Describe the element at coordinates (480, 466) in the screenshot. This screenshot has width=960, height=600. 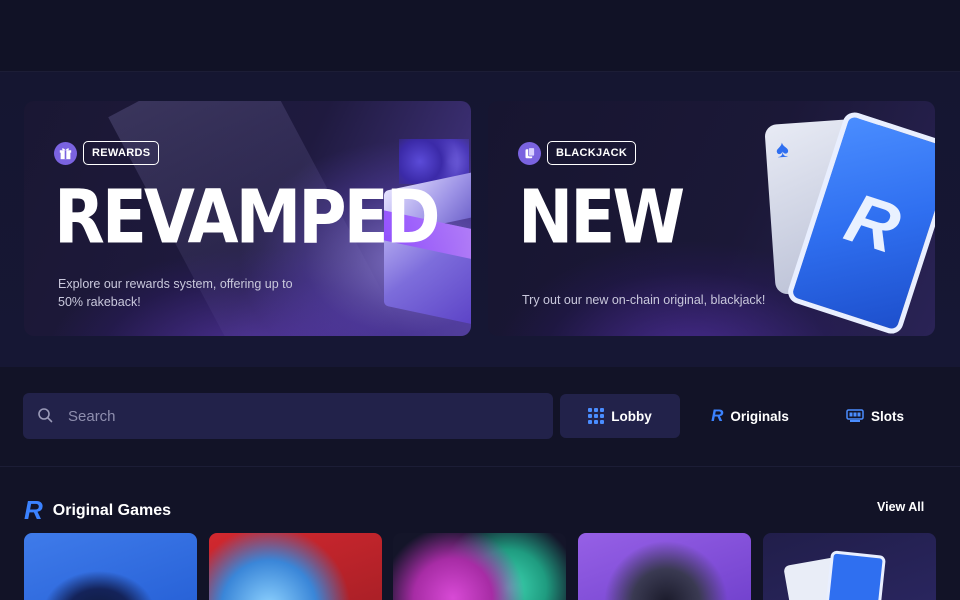
I see `divider` at that location.